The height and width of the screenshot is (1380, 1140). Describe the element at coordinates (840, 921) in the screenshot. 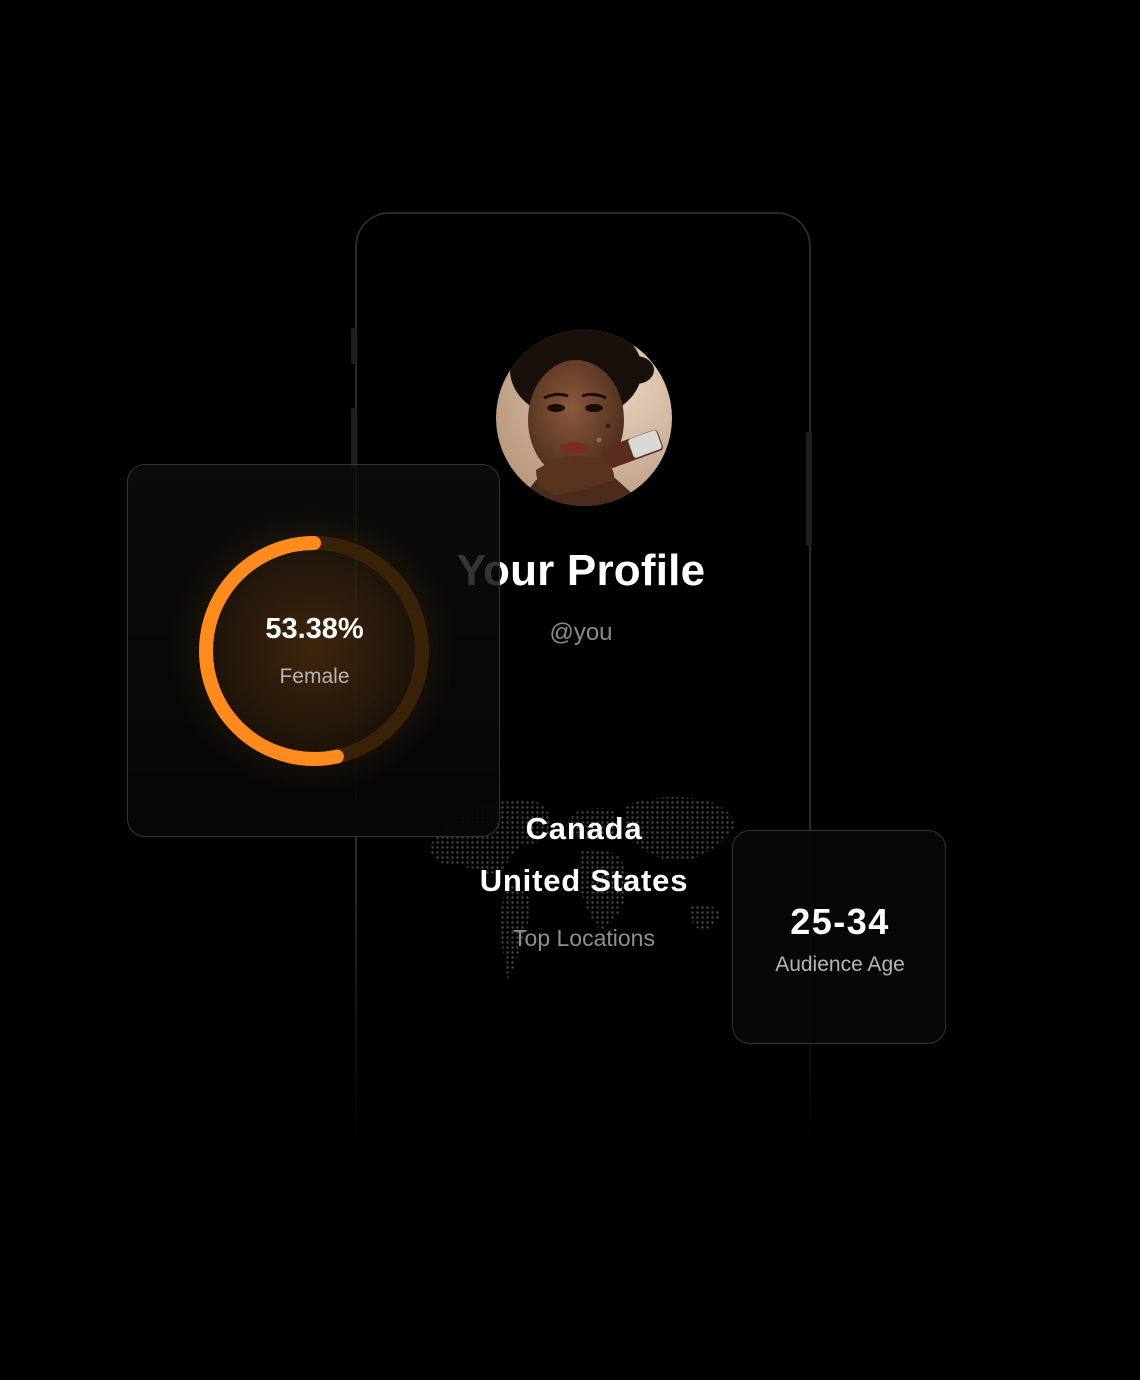

I see `audience-age-value: 25-34` at that location.